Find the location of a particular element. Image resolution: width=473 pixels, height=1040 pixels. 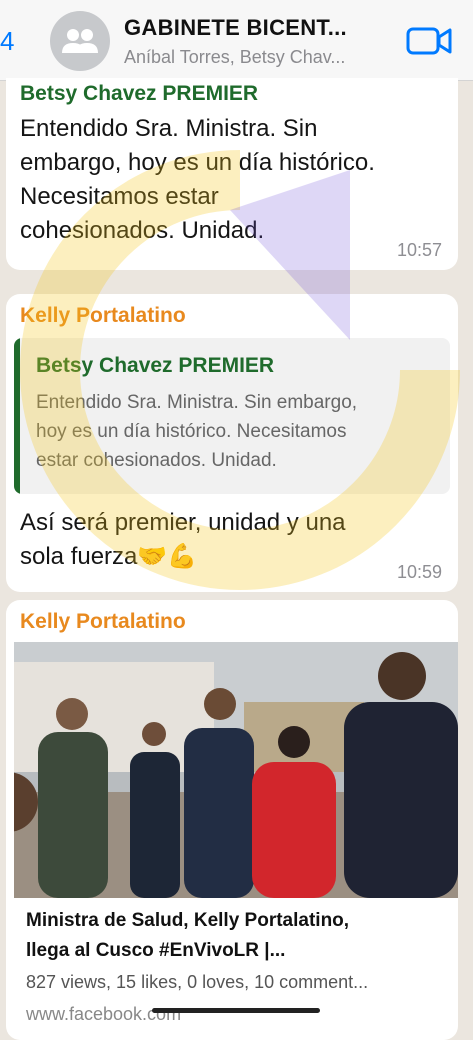

message-time: 10:57 is located at coordinates (419, 250).